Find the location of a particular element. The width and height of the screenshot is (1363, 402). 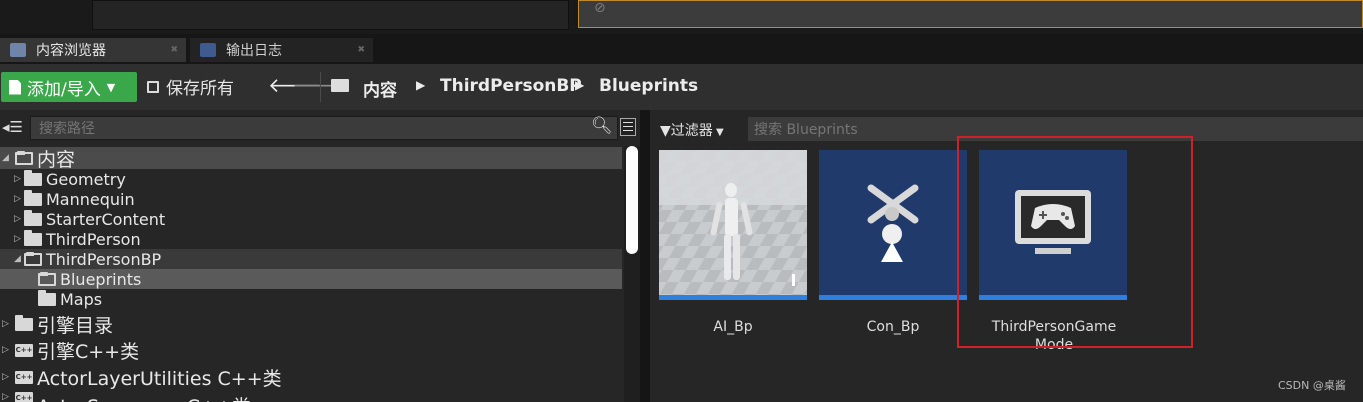

tree-item-blueprints: Blueprints is located at coordinates (311, 279).